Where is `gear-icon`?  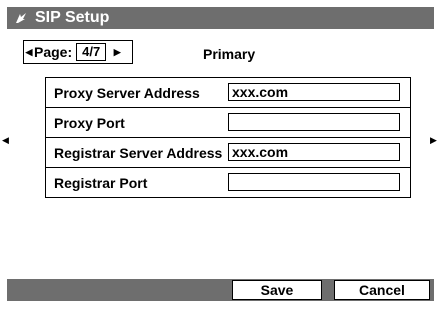
gear-icon is located at coordinates (21, 18).